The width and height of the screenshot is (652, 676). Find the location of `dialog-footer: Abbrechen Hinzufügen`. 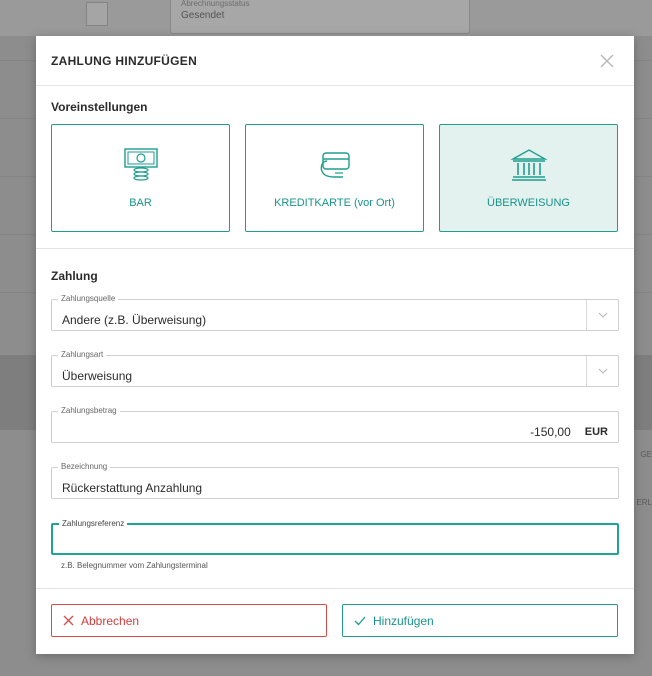

dialog-footer: Abbrechen Hinzufügen is located at coordinates (335, 621).